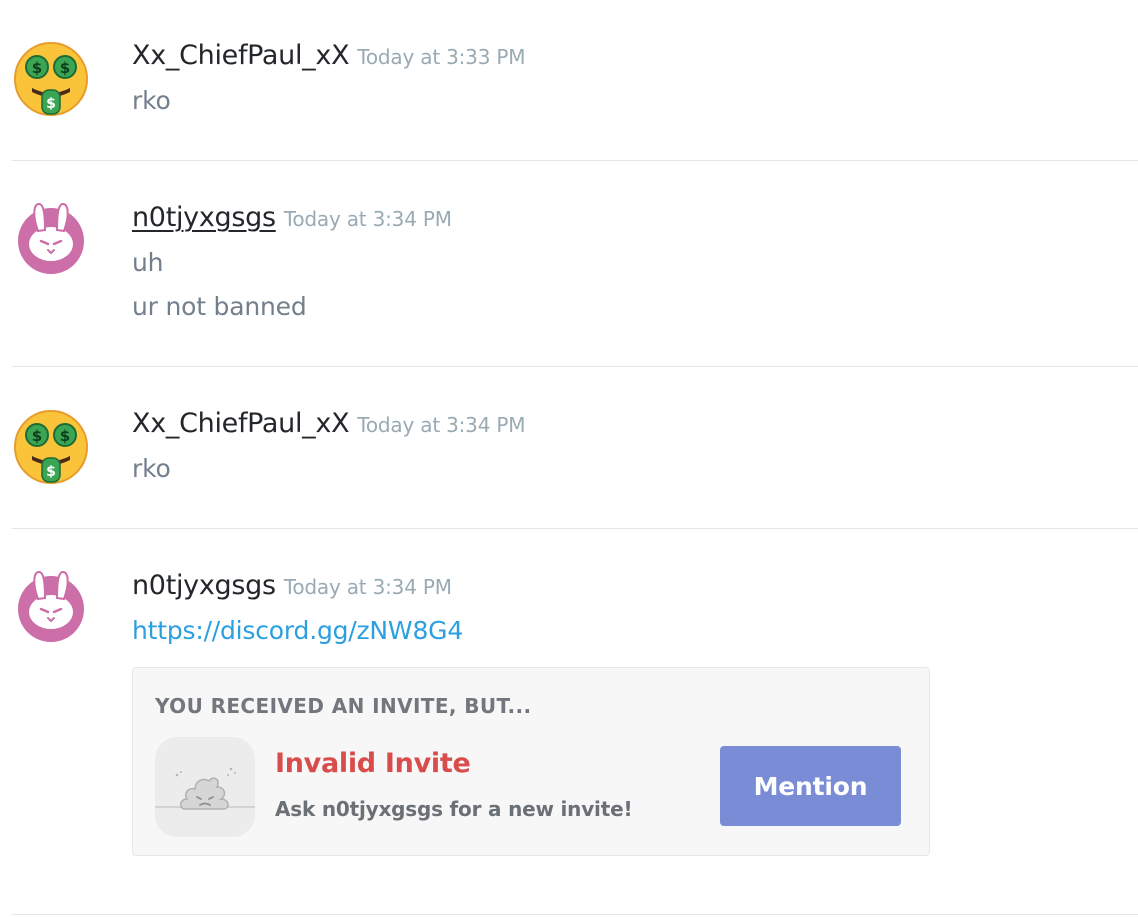 This screenshot has width=1138, height=918. Describe the element at coordinates (297, 630) in the screenshot. I see `invite-link: https://discord.gg/zNW8G4` at that location.